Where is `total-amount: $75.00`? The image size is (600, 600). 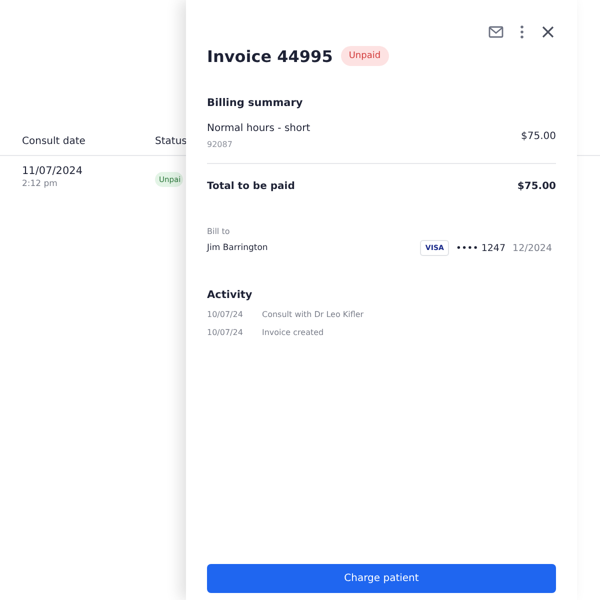
total-amount: $75.00 is located at coordinates (536, 186).